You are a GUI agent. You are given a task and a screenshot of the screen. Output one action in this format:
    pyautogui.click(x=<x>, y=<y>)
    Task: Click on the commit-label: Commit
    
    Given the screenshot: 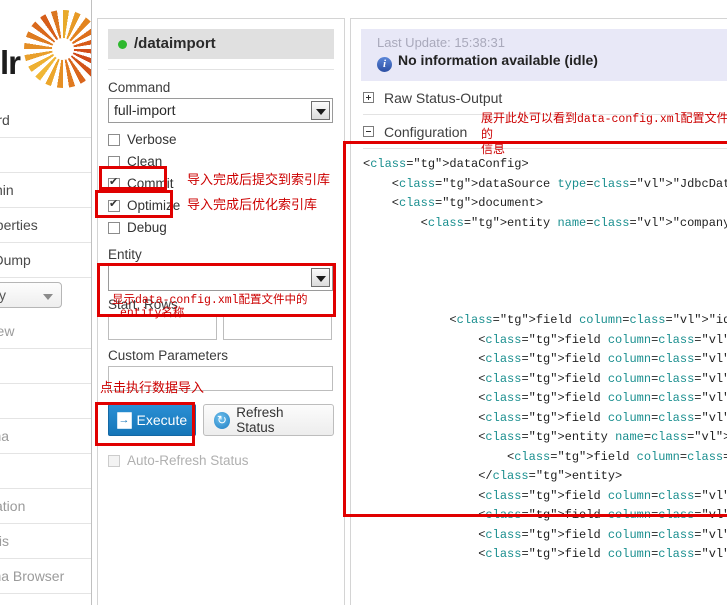 What is the action you would take?
    pyautogui.click(x=150, y=183)
    